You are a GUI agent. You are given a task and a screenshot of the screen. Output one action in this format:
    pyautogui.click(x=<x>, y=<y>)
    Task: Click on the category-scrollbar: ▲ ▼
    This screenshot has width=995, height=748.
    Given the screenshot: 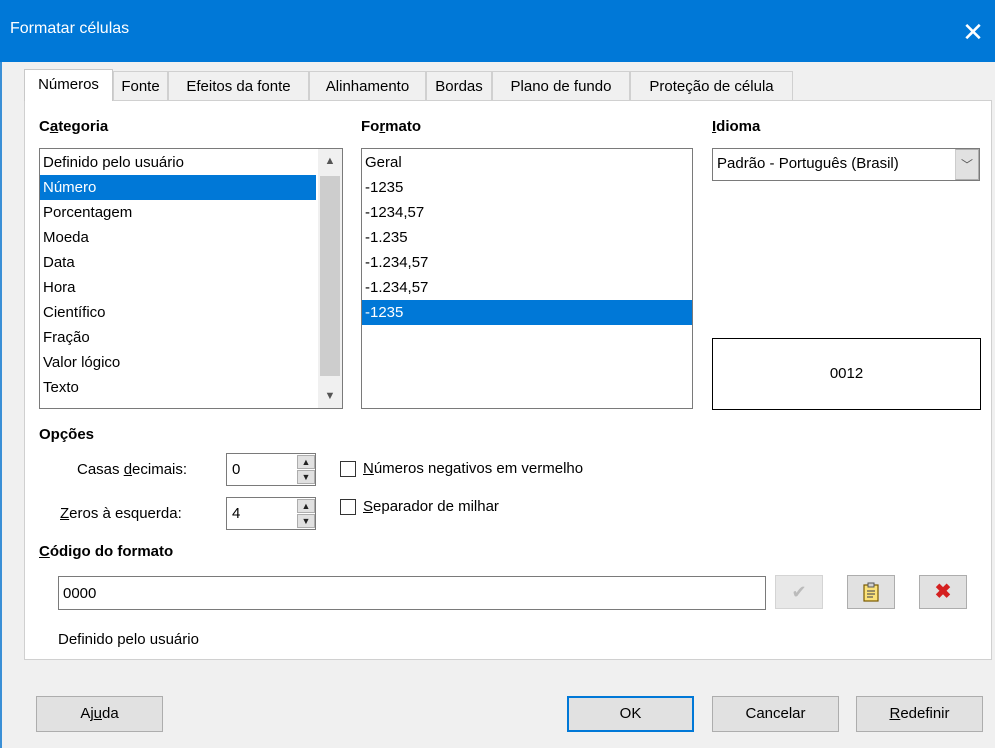 What is the action you would take?
    pyautogui.click(x=330, y=278)
    